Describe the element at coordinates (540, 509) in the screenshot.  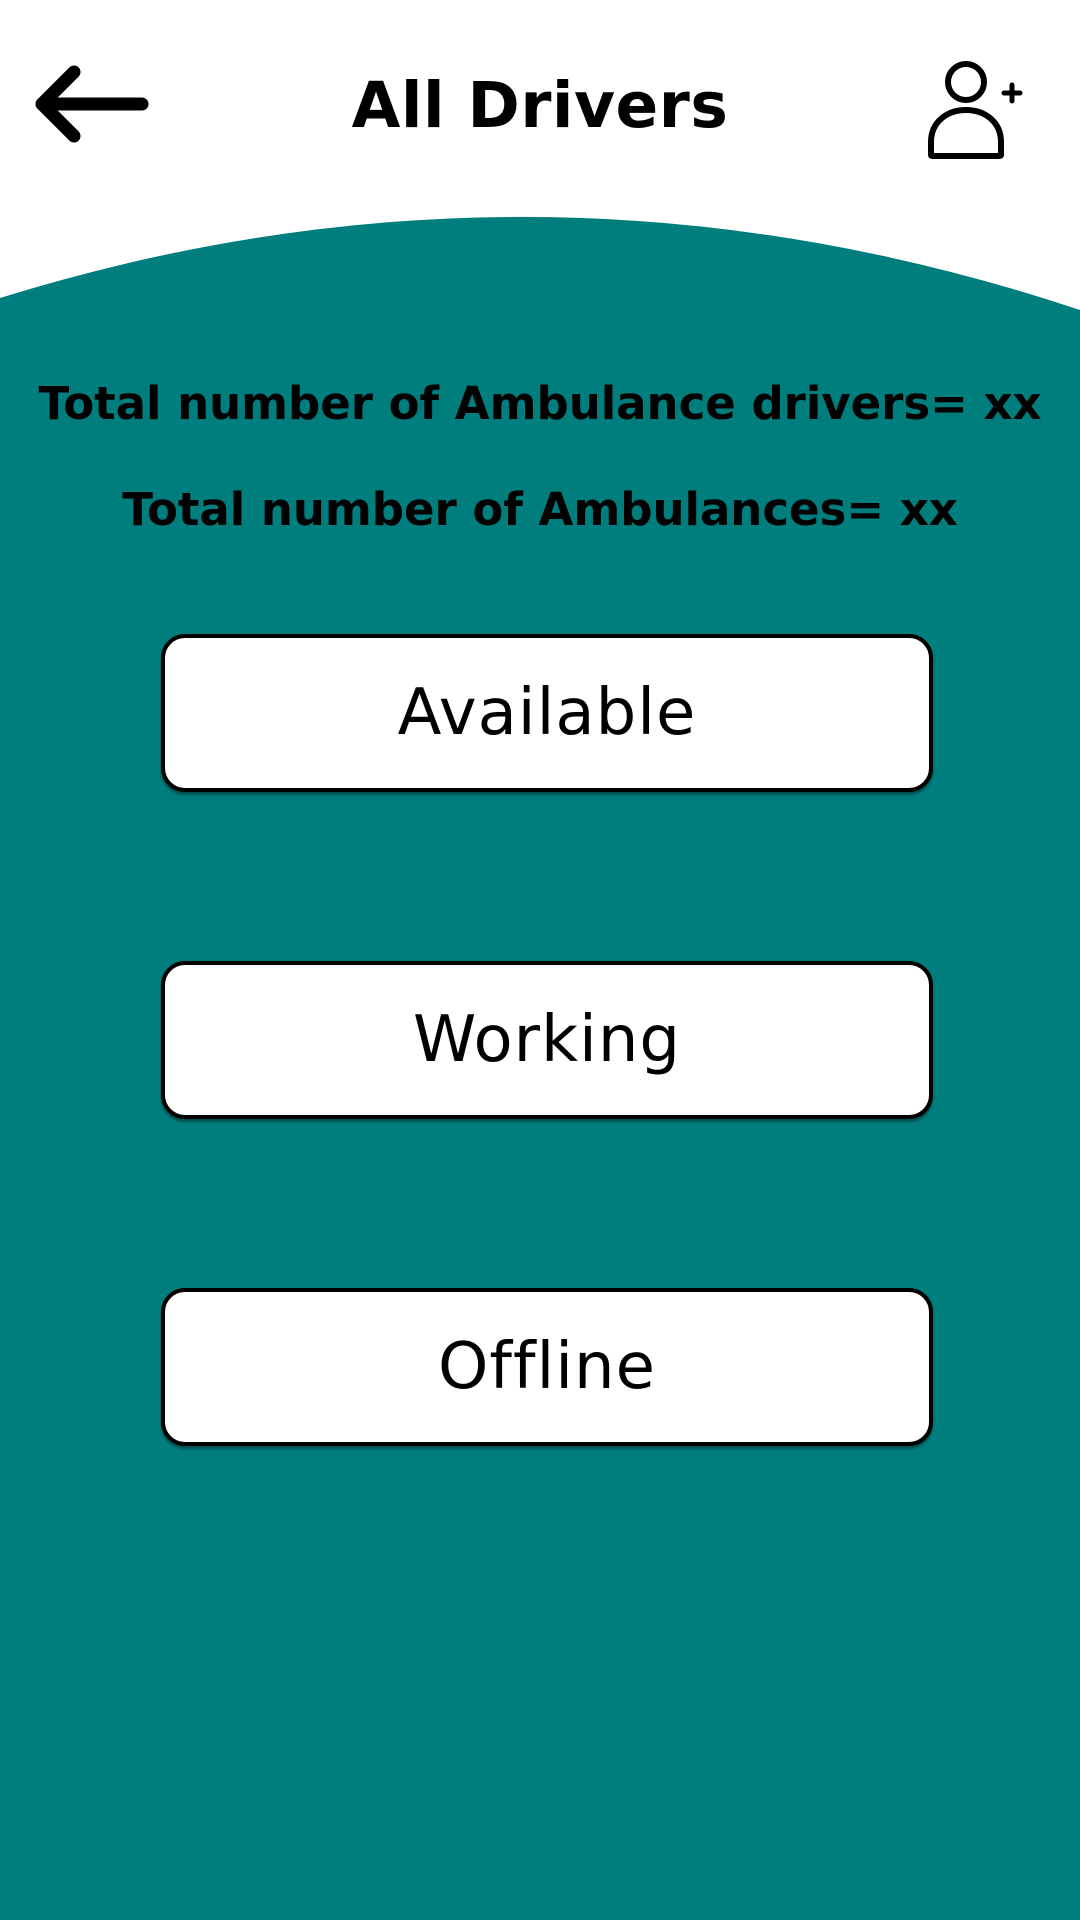
I see `total-ambulances-text: Total number of Ambulances= xx` at that location.